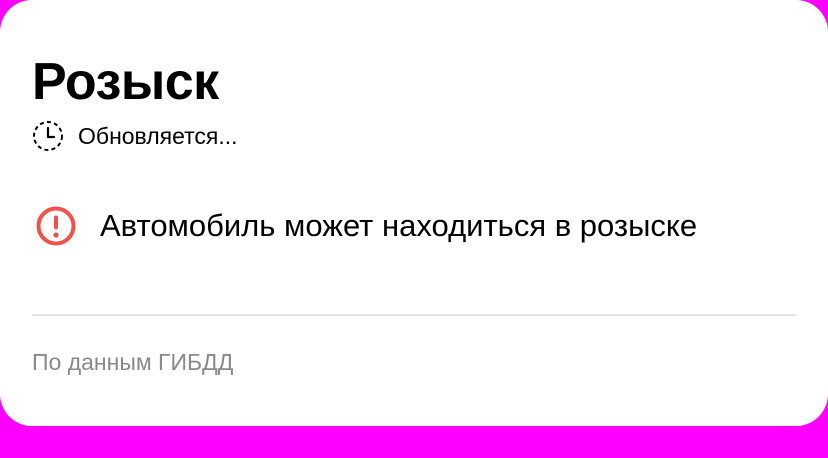 The image size is (828, 458). Describe the element at coordinates (48, 136) in the screenshot. I see `clock-icon` at that location.